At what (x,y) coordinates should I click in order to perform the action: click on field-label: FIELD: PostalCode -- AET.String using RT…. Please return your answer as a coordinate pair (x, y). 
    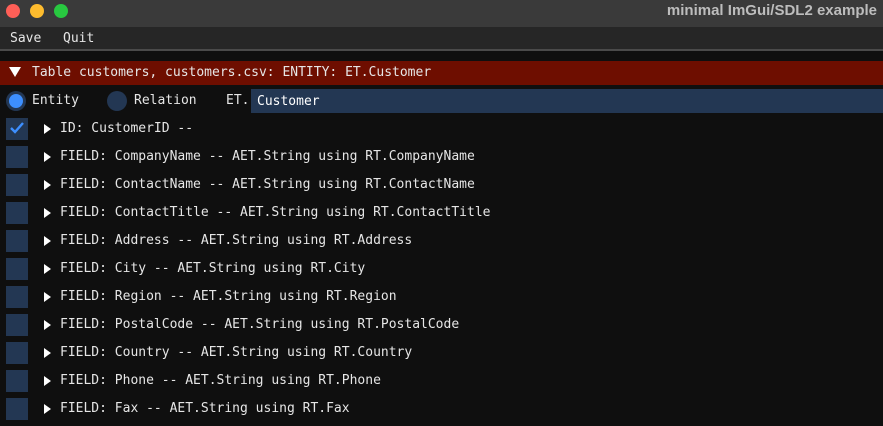
    Looking at the image, I should click on (259, 324).